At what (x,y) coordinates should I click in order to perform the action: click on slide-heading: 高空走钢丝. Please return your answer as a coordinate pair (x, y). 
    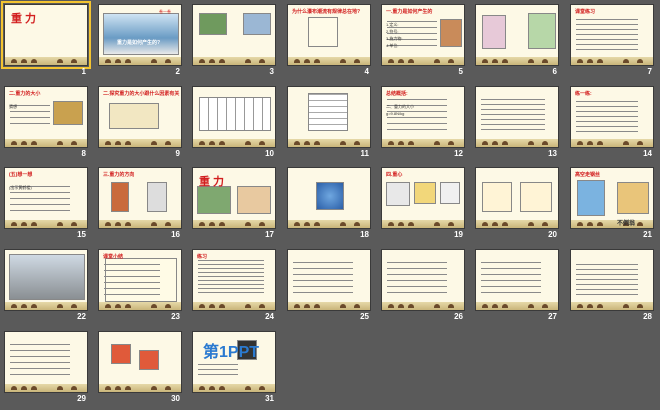
    Looking at the image, I should click on (588, 175).